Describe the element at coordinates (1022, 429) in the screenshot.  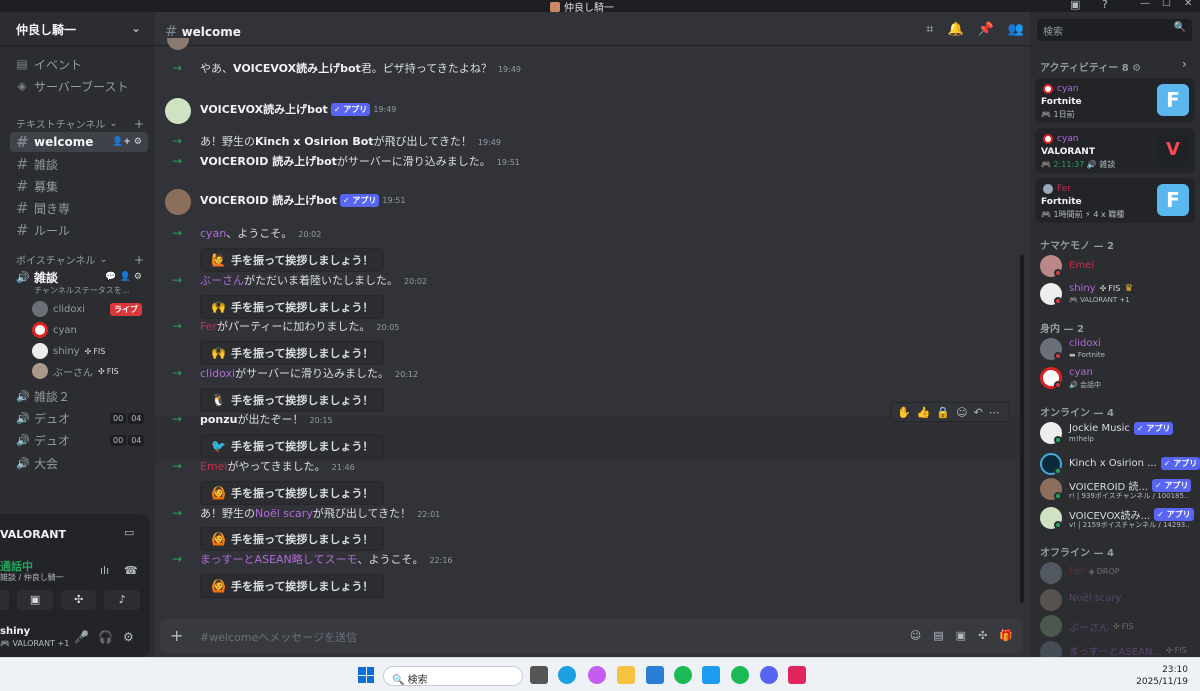
I see `scrollbar` at that location.